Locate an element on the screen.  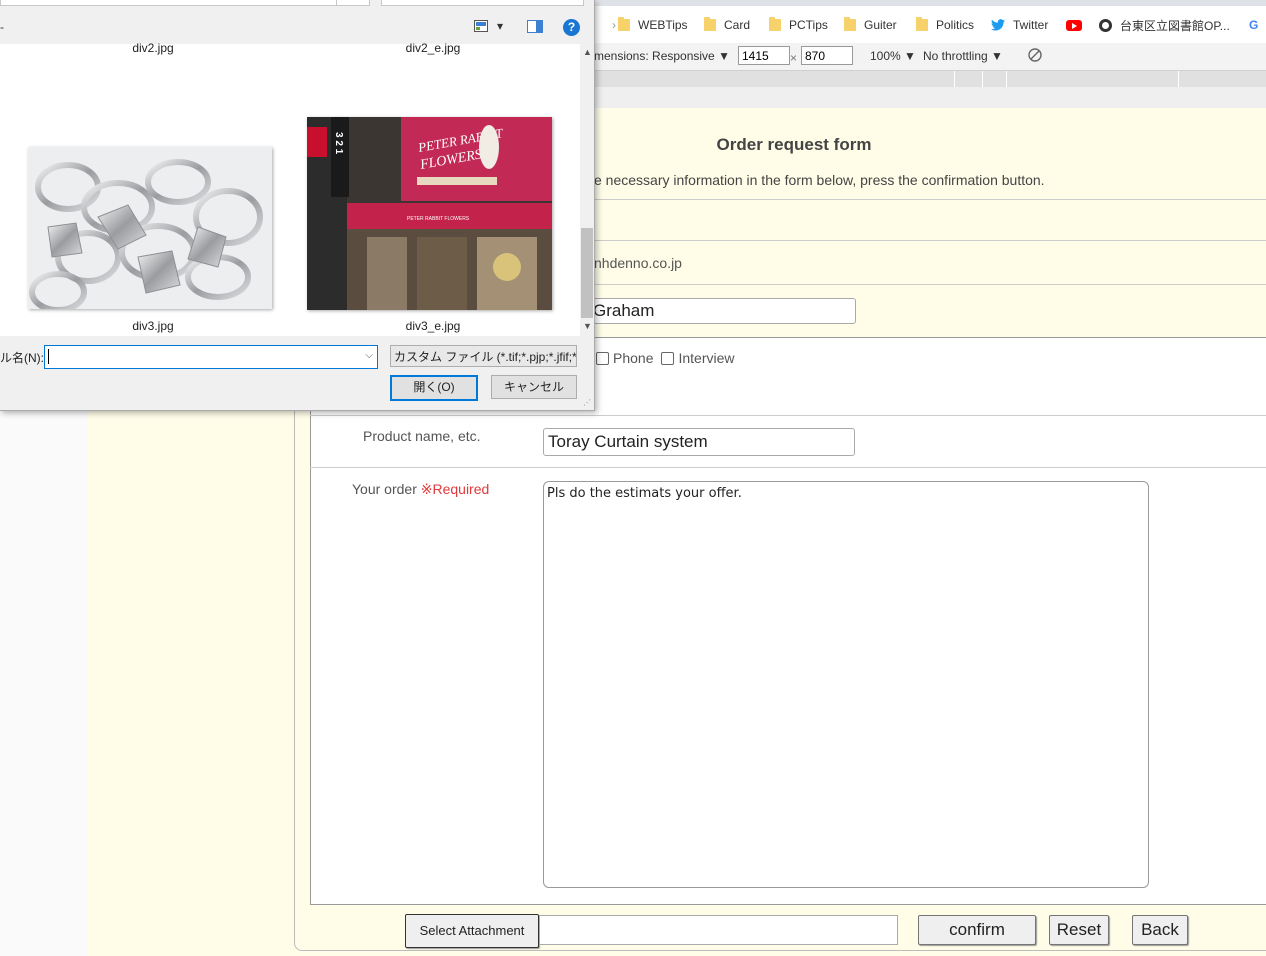
bookmark-webtips: WEBTips is located at coordinates (653, 25).